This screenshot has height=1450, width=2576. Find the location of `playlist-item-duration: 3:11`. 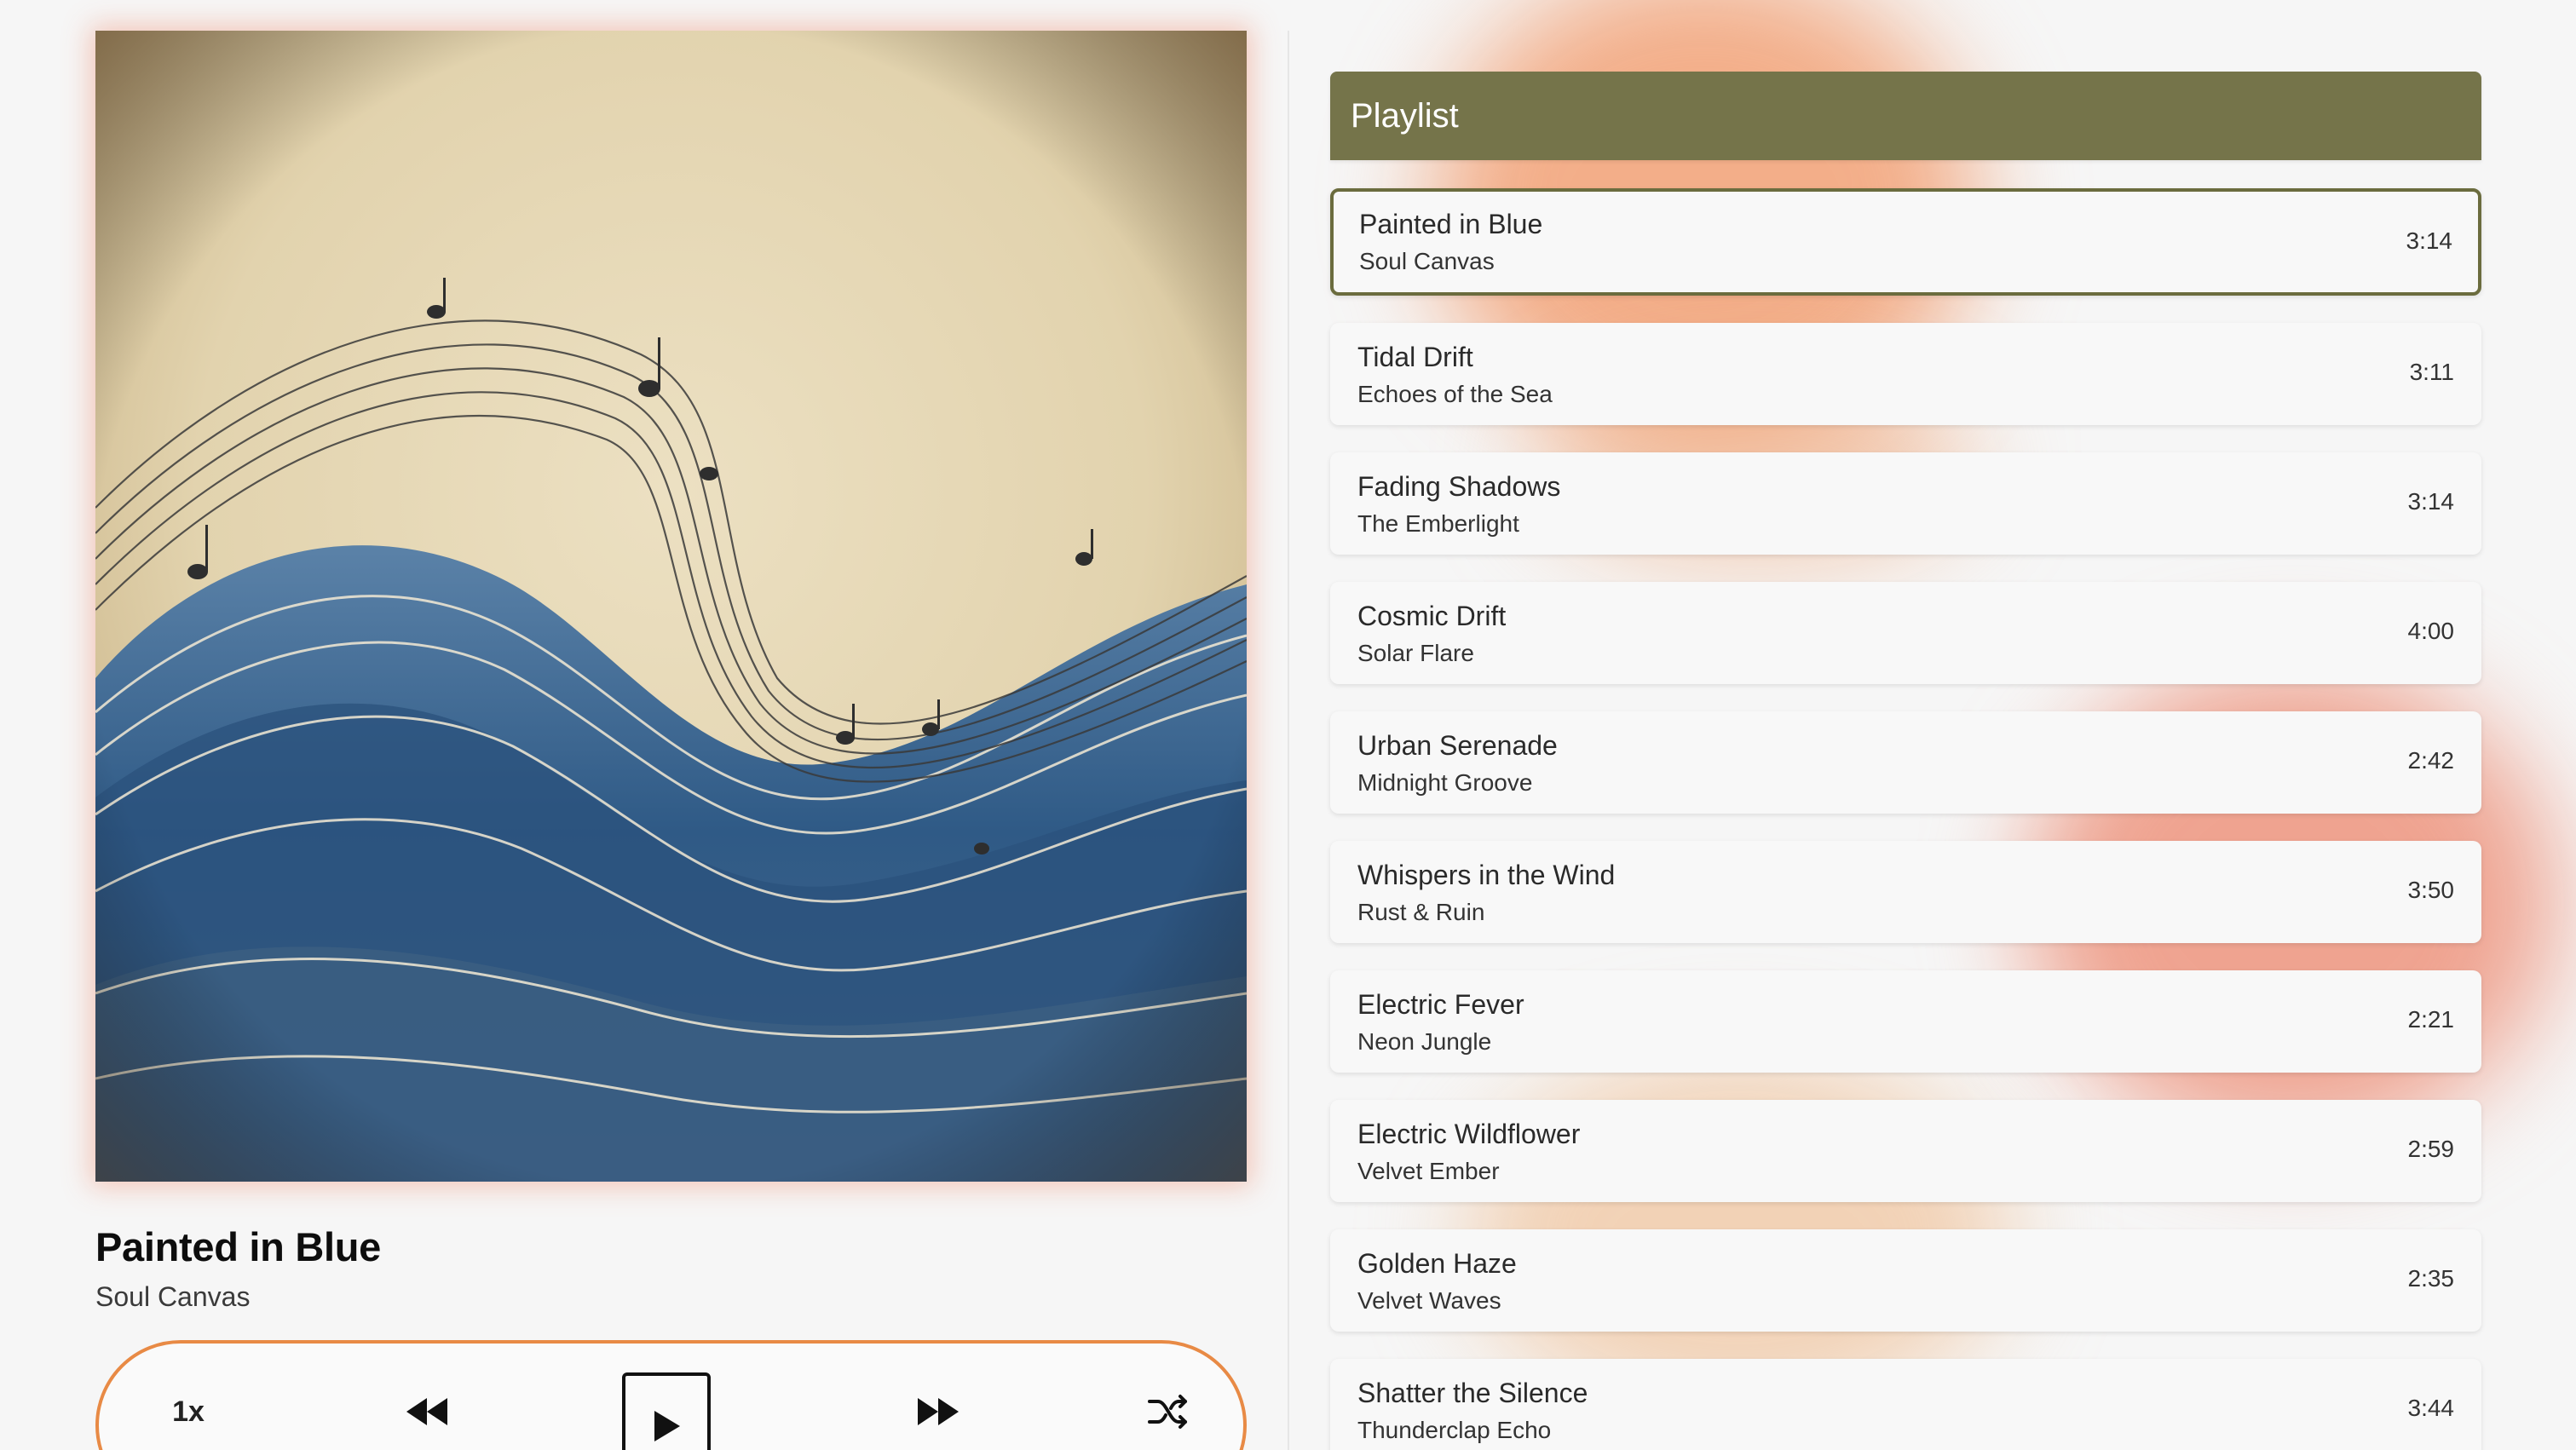

playlist-item-duration: 3:11 is located at coordinates (2431, 372).